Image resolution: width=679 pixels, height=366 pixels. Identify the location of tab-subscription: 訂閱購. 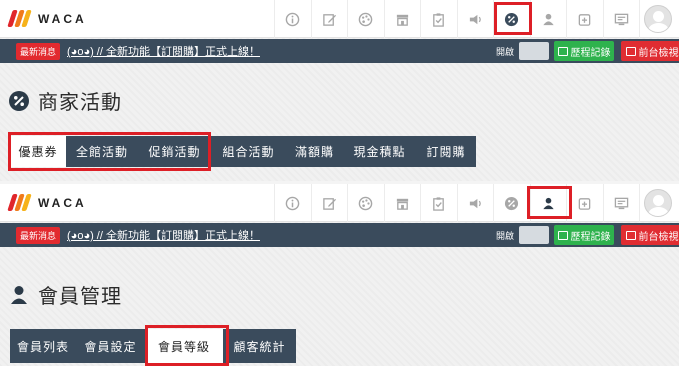
(446, 151).